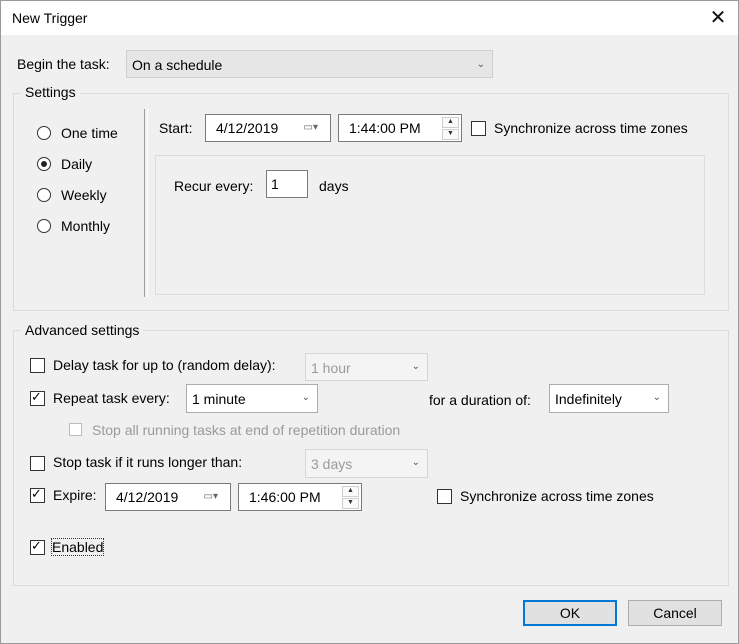 The image size is (739, 644). I want to click on expire-checkbox: ✓, so click(37, 494).